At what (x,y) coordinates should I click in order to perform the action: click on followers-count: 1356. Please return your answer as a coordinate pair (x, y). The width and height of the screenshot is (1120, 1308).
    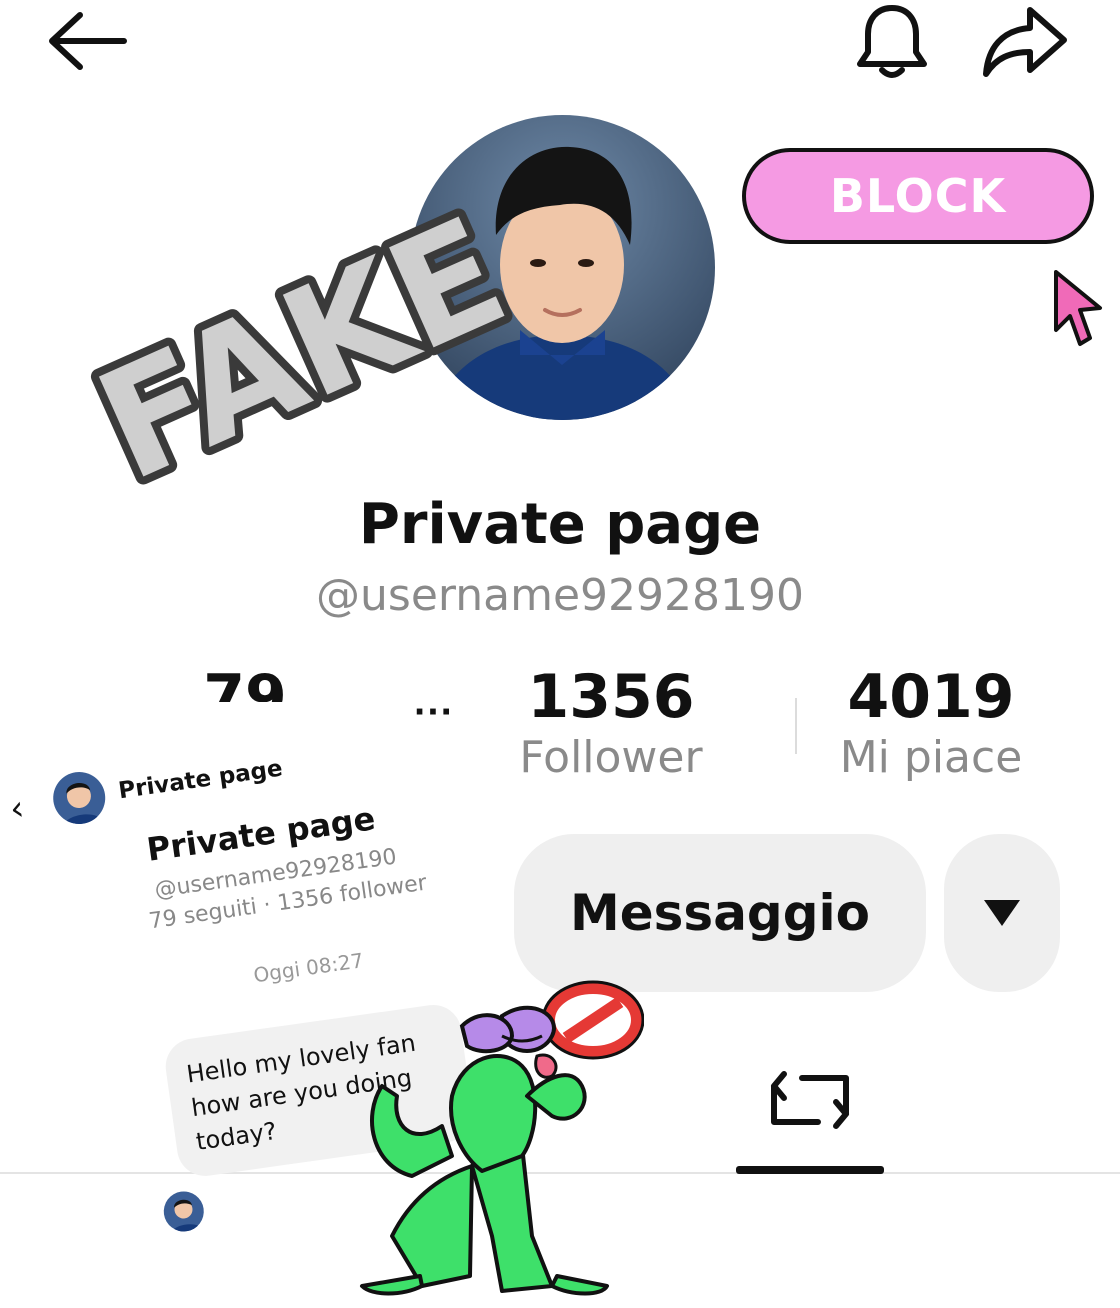
    Looking at the image, I should click on (611, 697).